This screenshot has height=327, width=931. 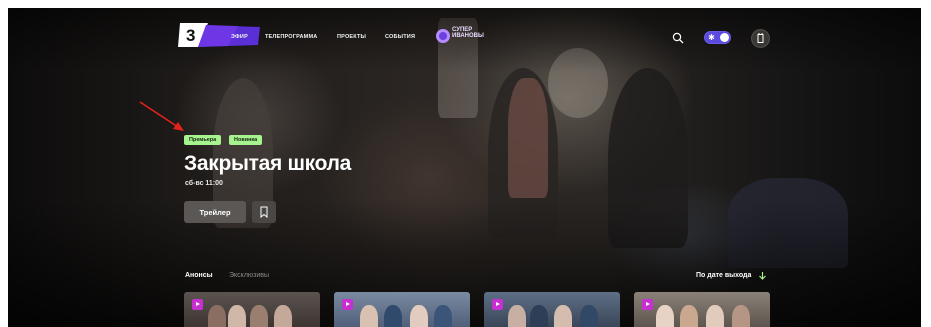 What do you see at coordinates (215, 212) in the screenshot?
I see `trailer-button: Трейлер` at bounding box center [215, 212].